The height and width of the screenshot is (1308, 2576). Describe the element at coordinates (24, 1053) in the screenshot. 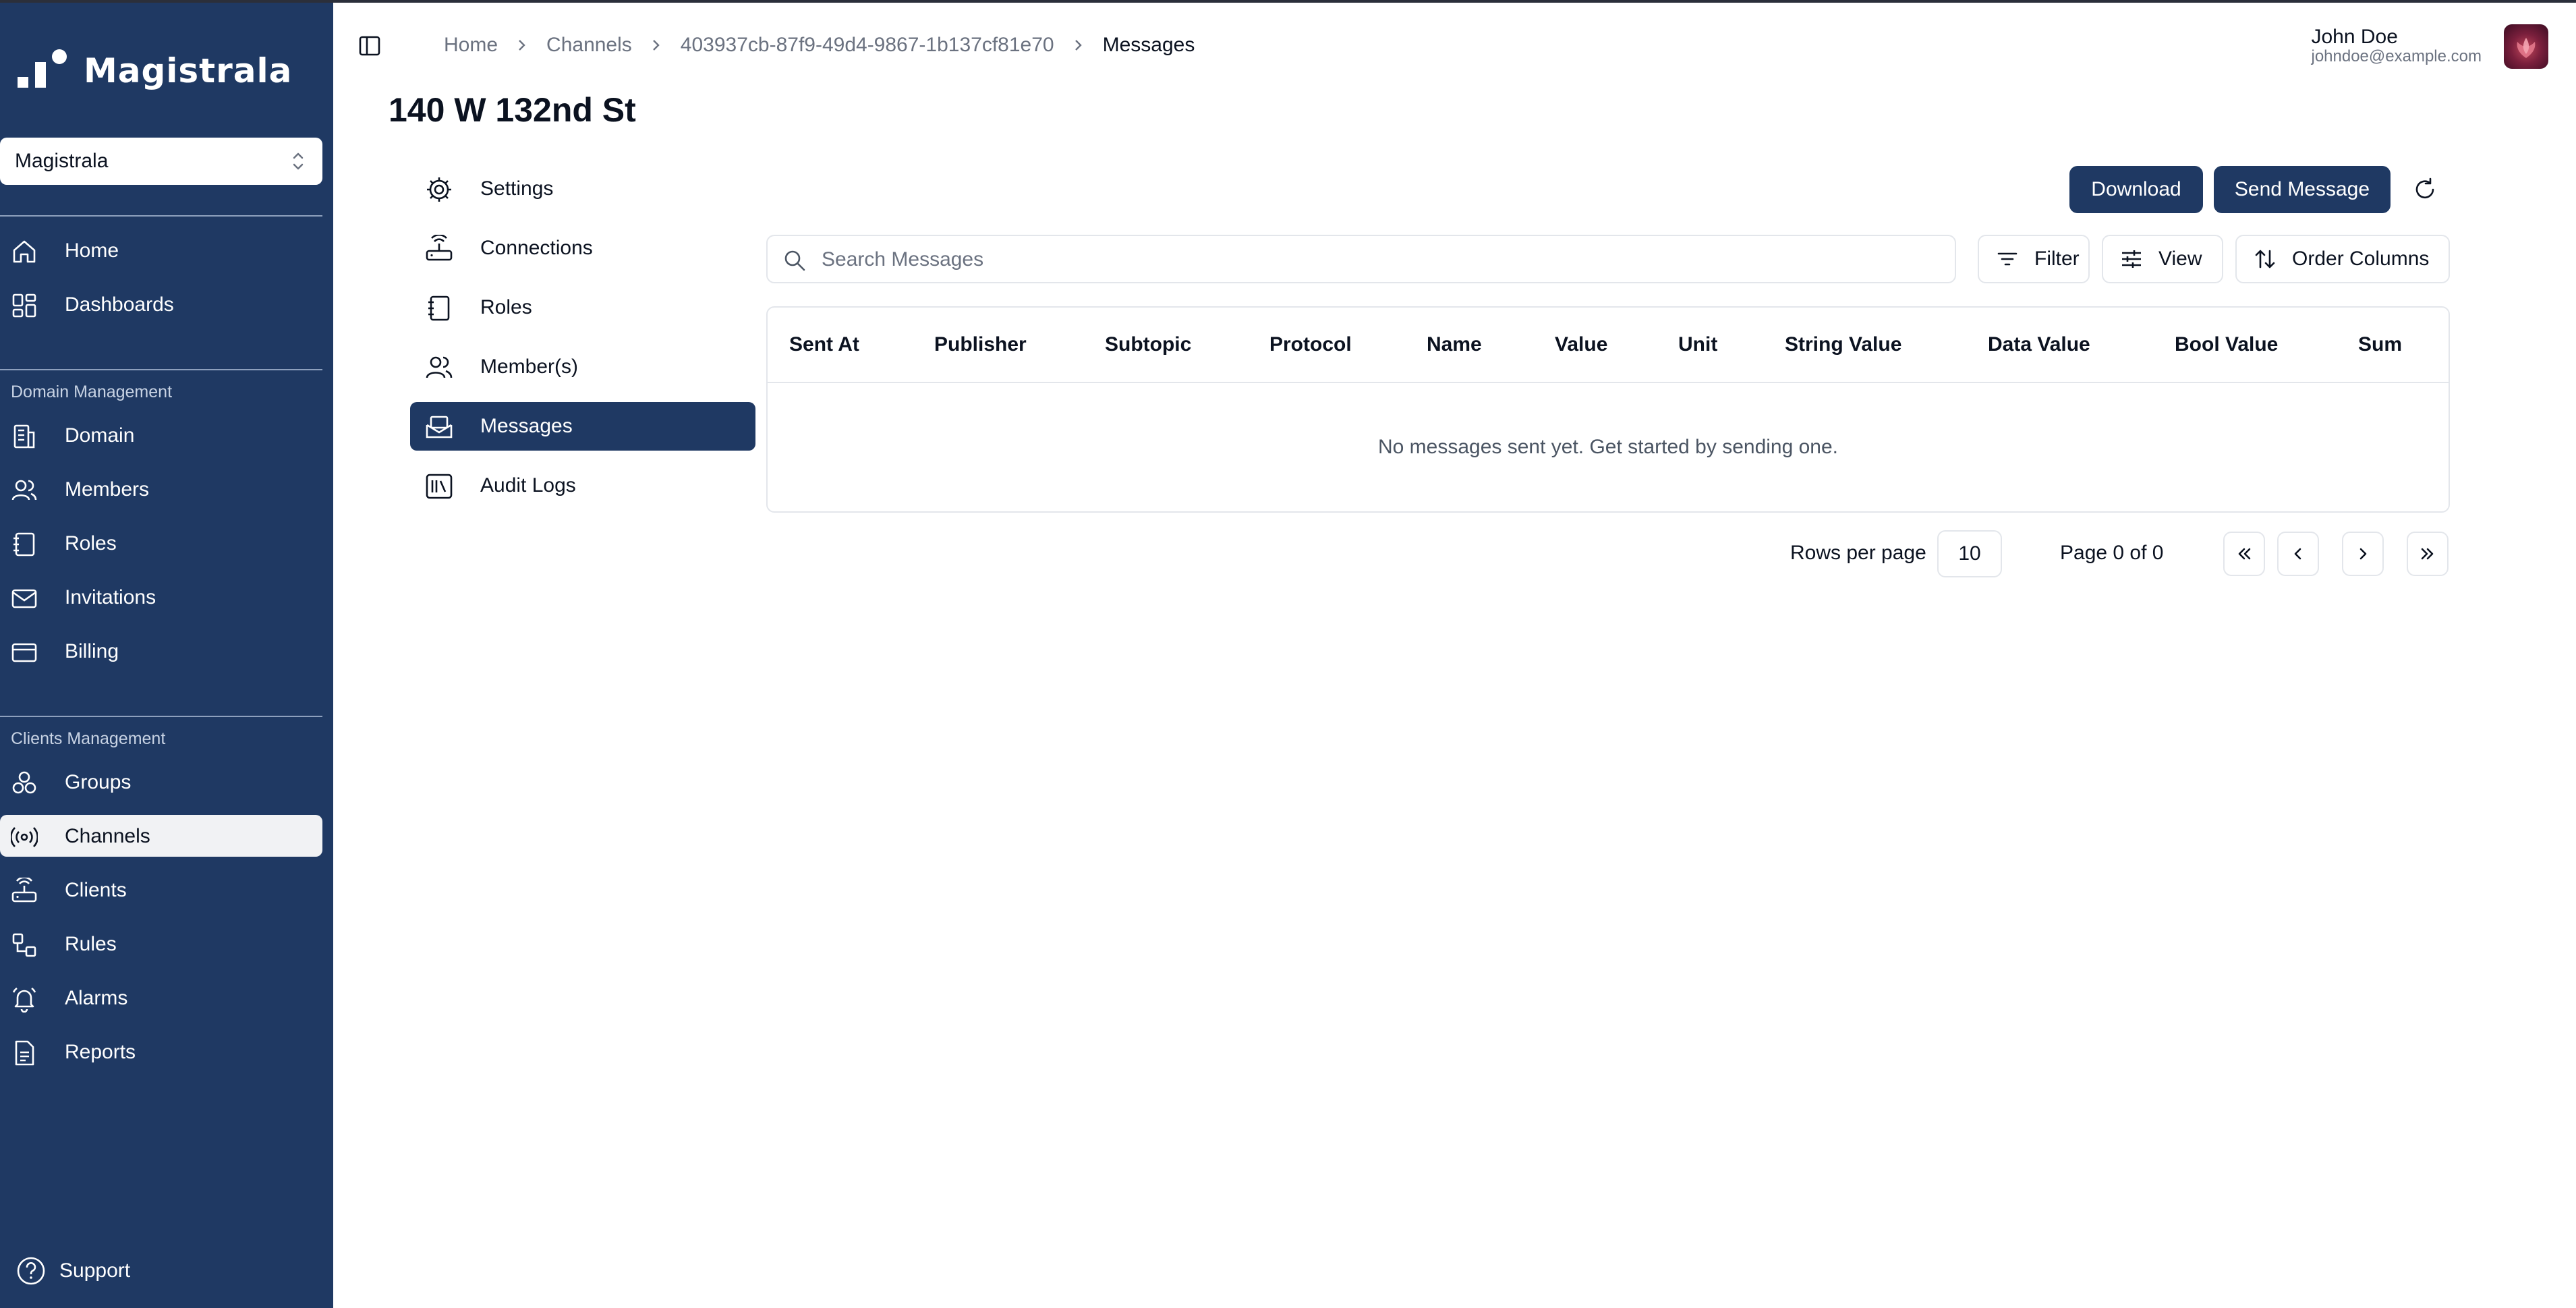

I see `report-icon` at that location.